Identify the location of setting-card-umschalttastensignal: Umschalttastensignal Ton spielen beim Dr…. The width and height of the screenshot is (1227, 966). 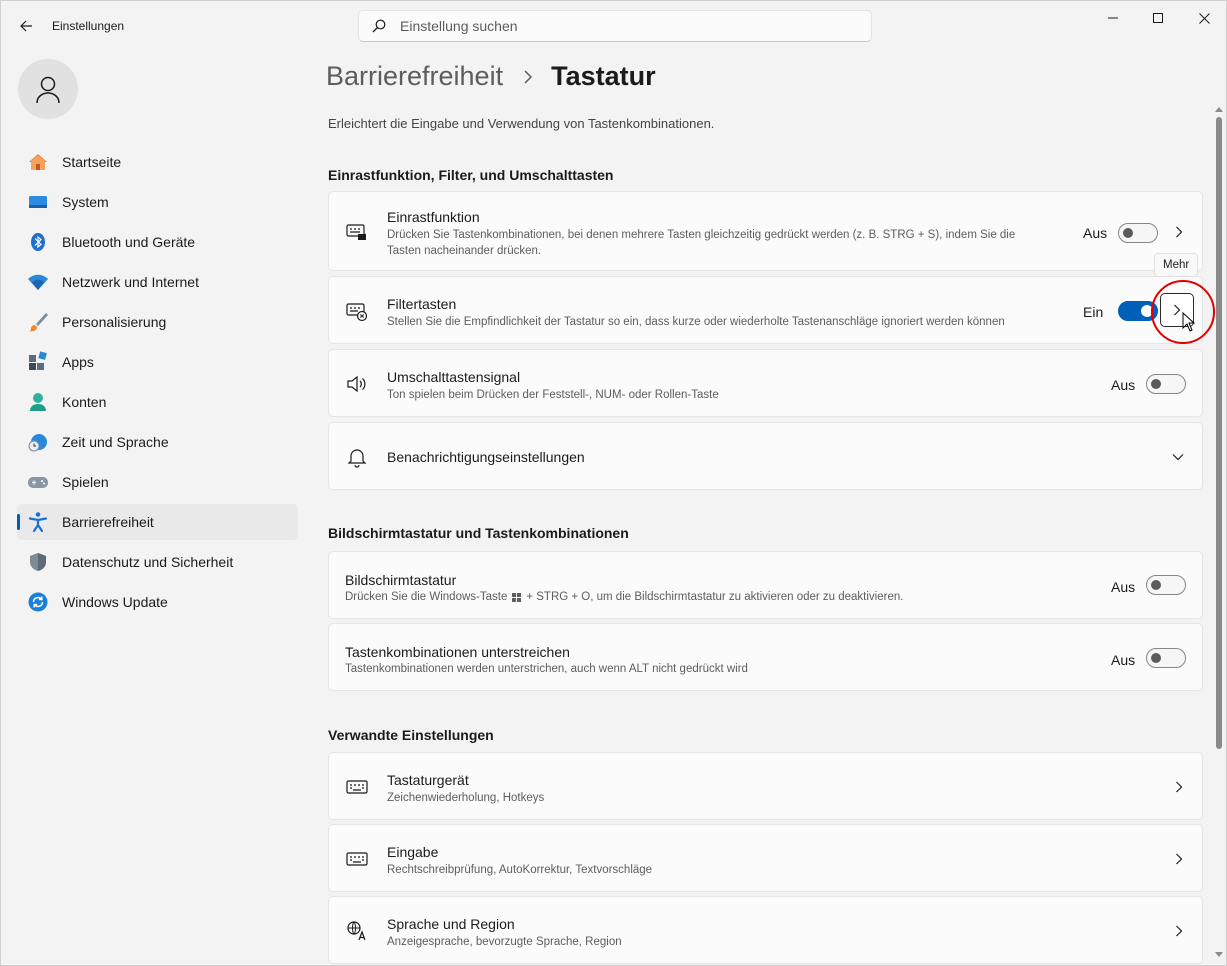
(765, 383).